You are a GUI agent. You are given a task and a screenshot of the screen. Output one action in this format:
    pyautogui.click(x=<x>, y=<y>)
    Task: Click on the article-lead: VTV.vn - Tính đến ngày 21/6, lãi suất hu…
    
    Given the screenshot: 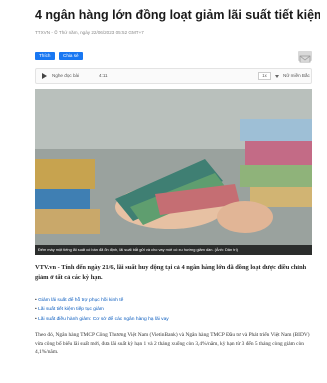 What is the action you would take?
    pyautogui.click(x=174, y=272)
    